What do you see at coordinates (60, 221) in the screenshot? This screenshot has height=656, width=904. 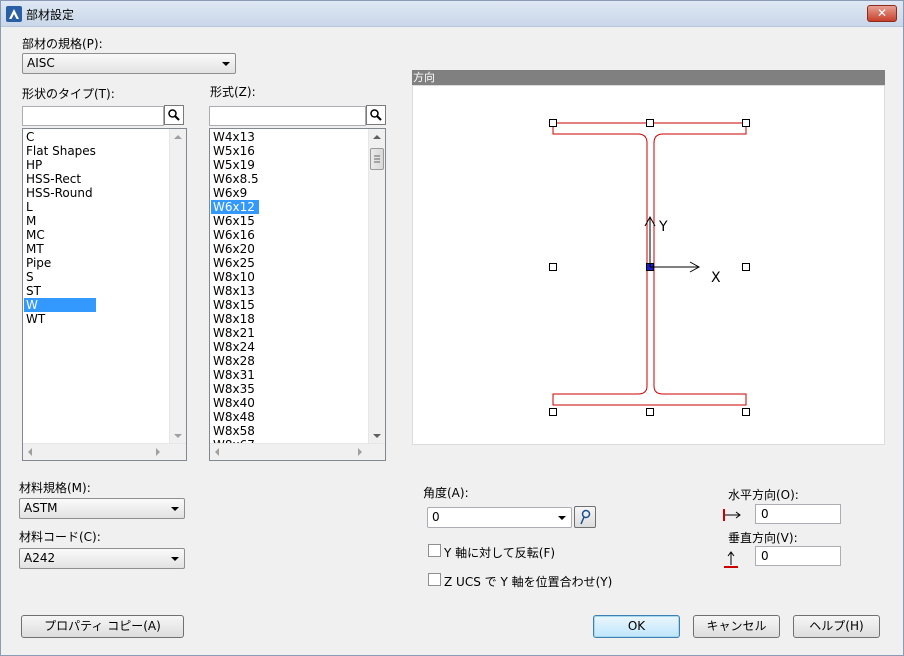 I see `shape-type-list-item: M` at bounding box center [60, 221].